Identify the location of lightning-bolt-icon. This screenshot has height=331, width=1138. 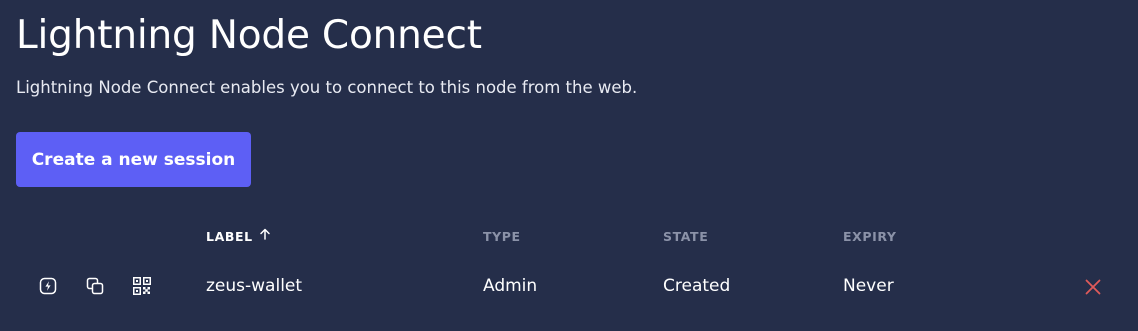
(48, 286).